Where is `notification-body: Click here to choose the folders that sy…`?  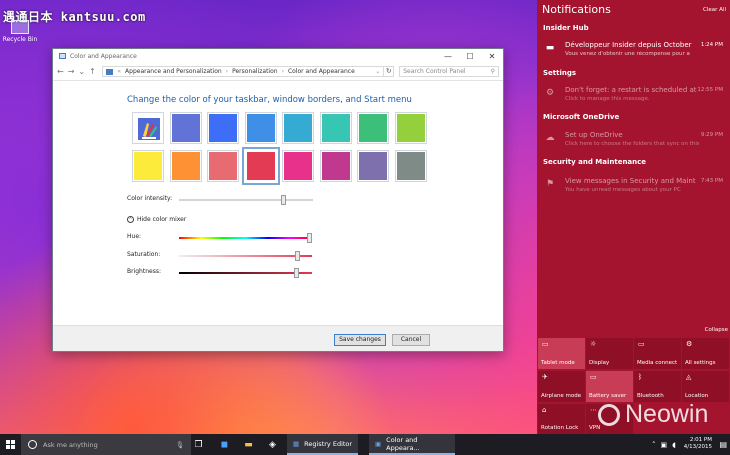 notification-body: Click here to choose the folders that sy… is located at coordinates (632, 144).